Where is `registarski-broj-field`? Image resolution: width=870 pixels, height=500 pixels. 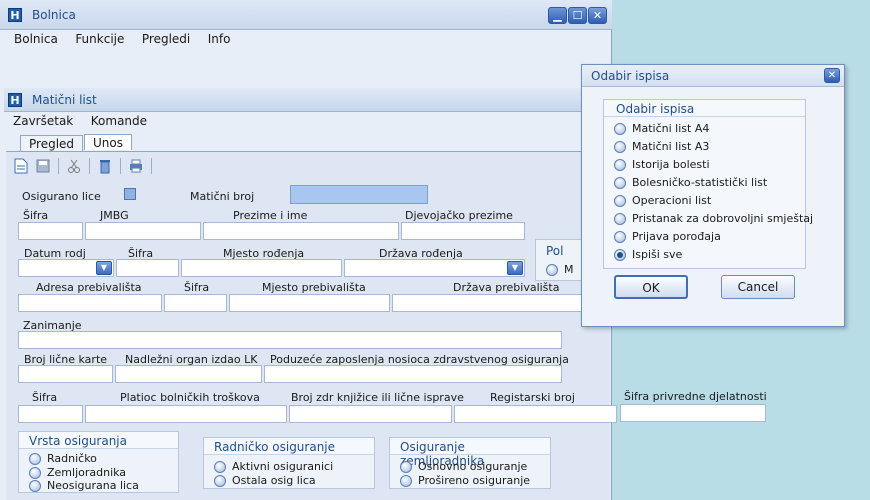 registarski-broj-field is located at coordinates (535, 414).